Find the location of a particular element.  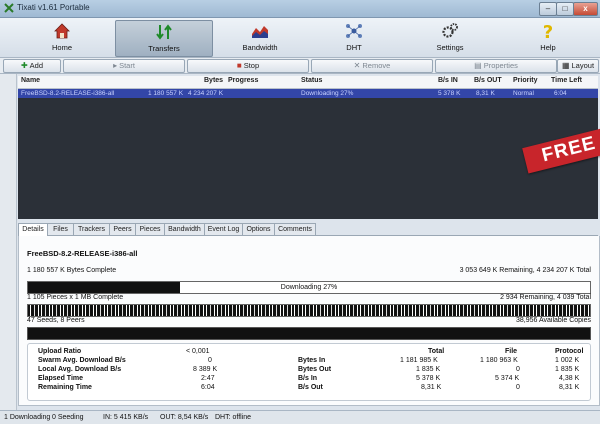

stat-value-local-avg: 8 389 K is located at coordinates (205, 369).